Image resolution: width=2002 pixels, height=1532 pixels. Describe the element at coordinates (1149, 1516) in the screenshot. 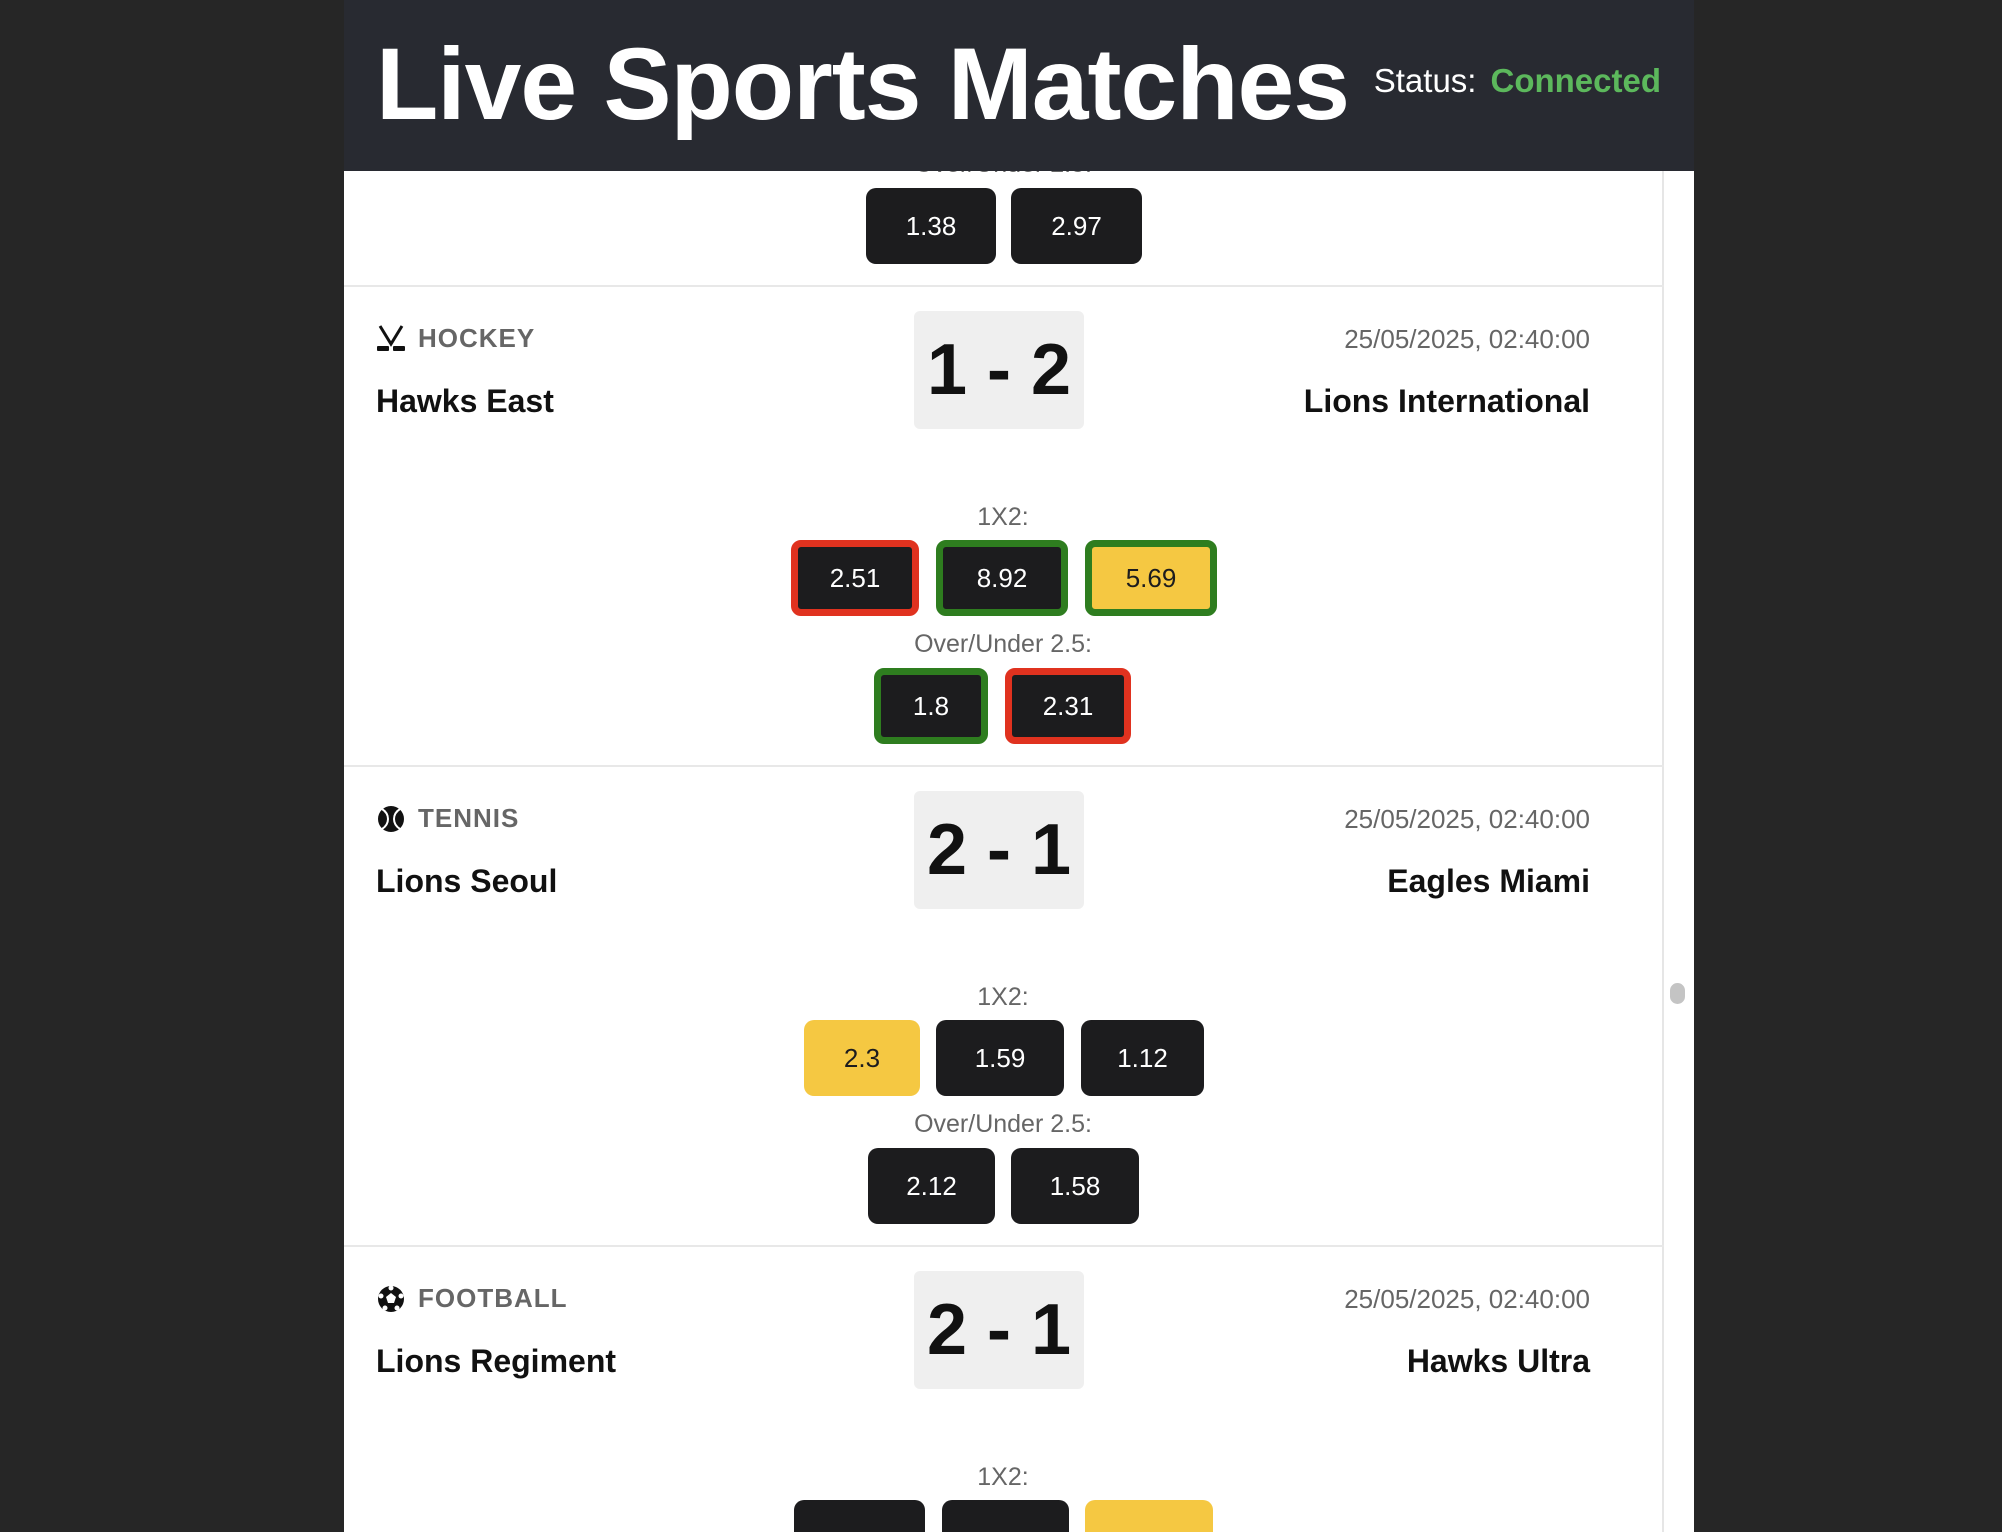

I see `odds-button-away` at that location.